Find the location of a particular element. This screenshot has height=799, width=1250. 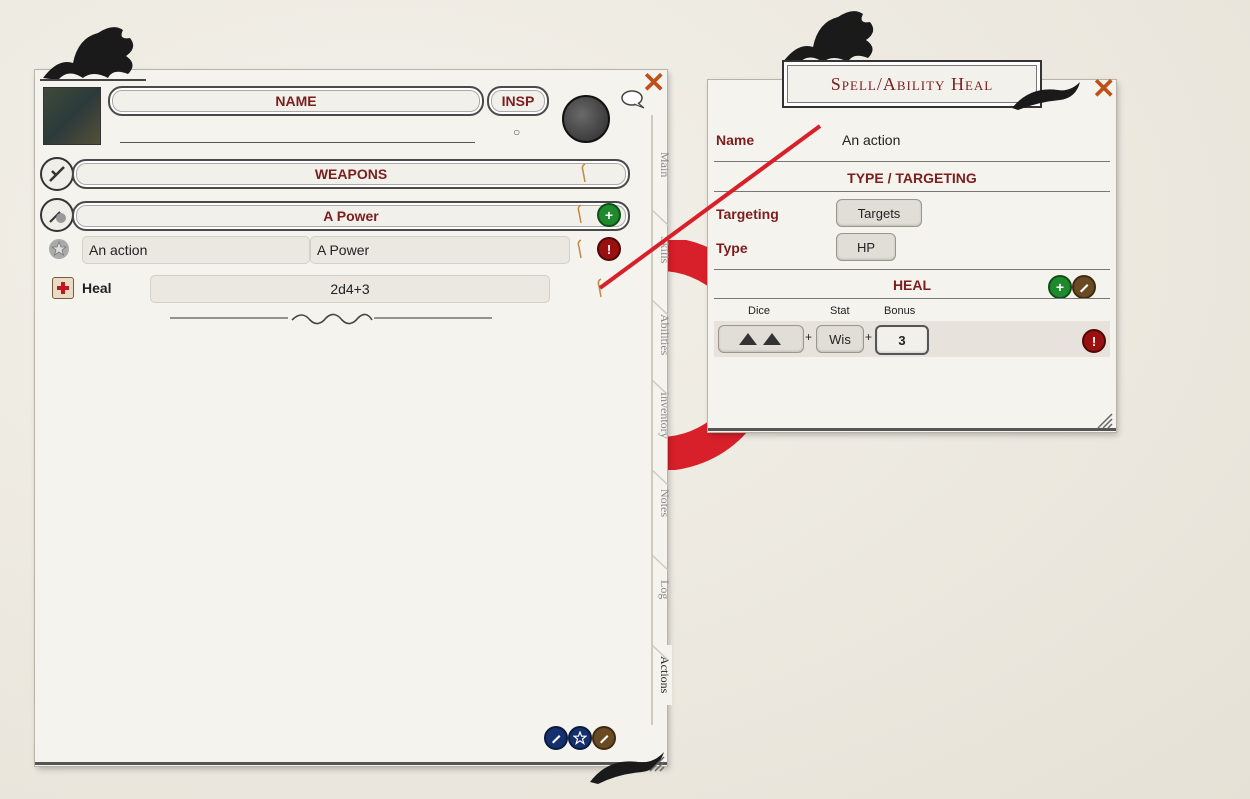

bonus-input: 3 is located at coordinates (902, 340).